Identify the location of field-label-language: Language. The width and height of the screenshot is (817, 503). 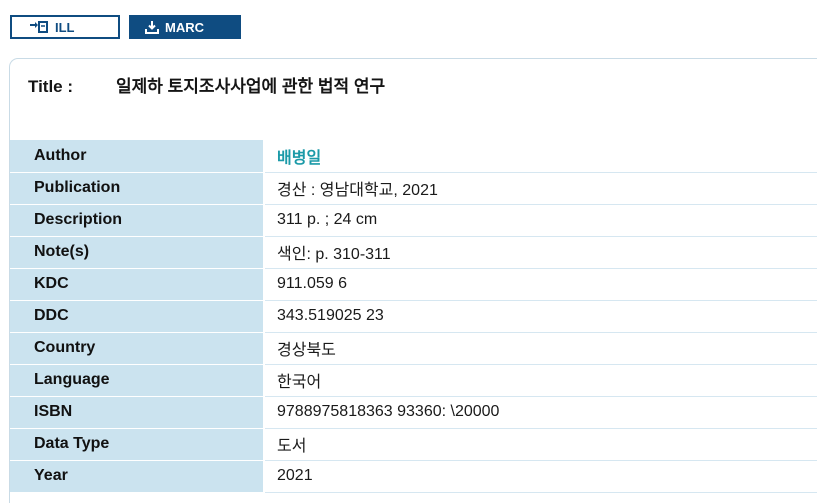
(137, 380).